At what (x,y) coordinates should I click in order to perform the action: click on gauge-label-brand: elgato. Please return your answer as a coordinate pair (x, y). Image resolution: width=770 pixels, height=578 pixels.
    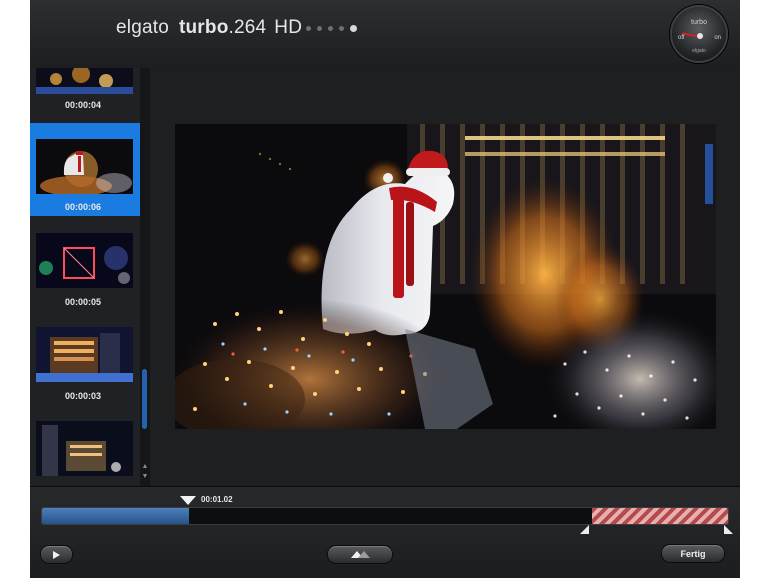
    Looking at the image, I should click on (699, 51).